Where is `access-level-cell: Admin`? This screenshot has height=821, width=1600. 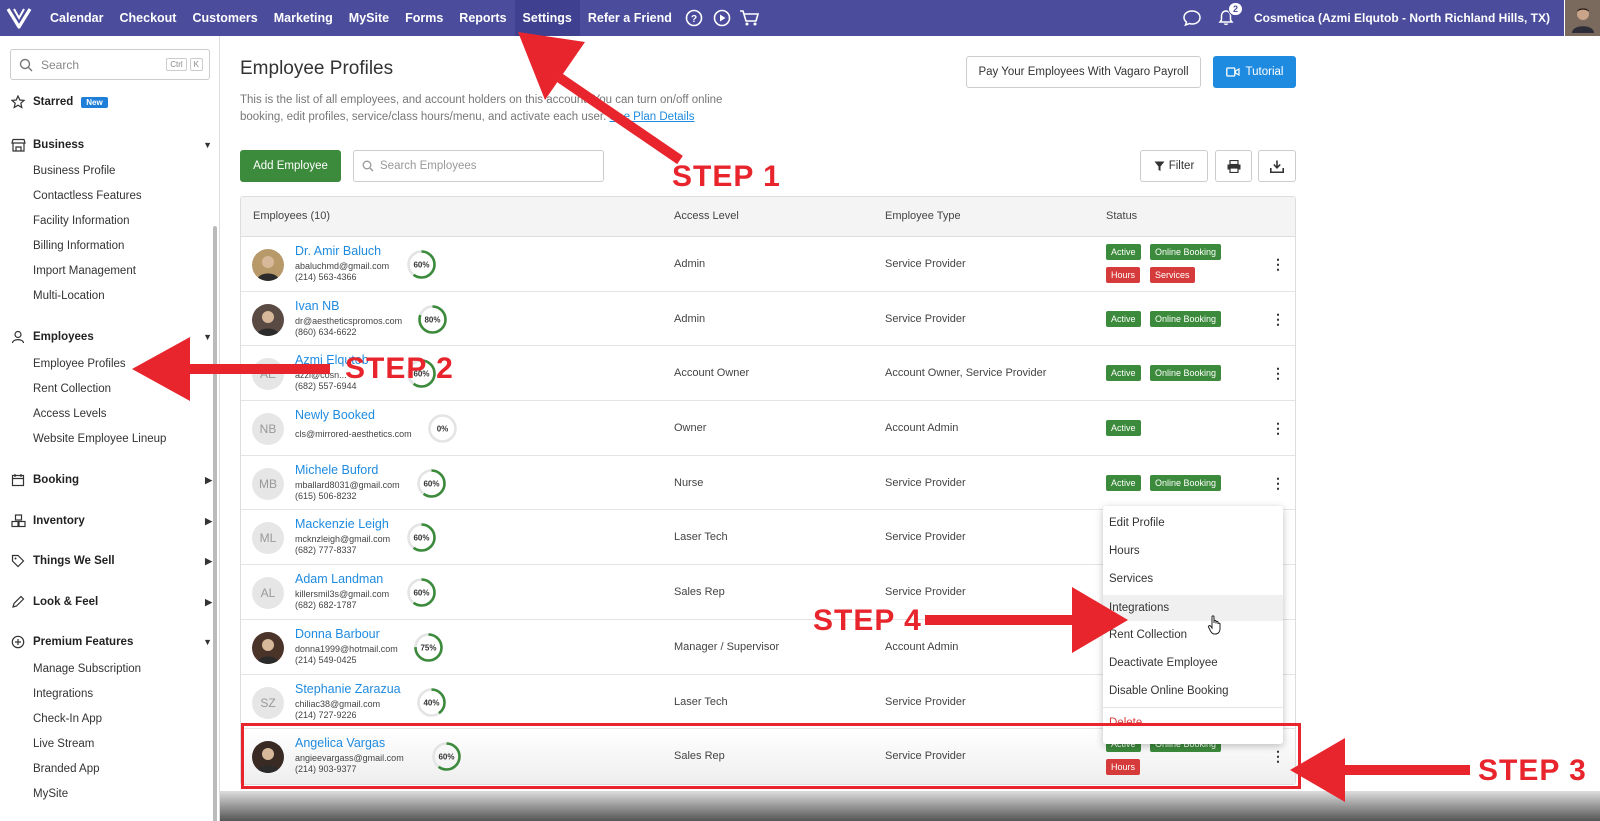 access-level-cell: Admin is located at coordinates (690, 264).